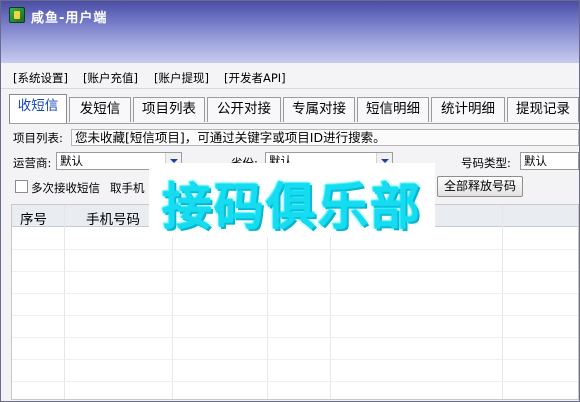 This screenshot has height=402, width=580. What do you see at coordinates (393, 109) in the screenshot?
I see `tab-sms-details: 短信明细` at bounding box center [393, 109].